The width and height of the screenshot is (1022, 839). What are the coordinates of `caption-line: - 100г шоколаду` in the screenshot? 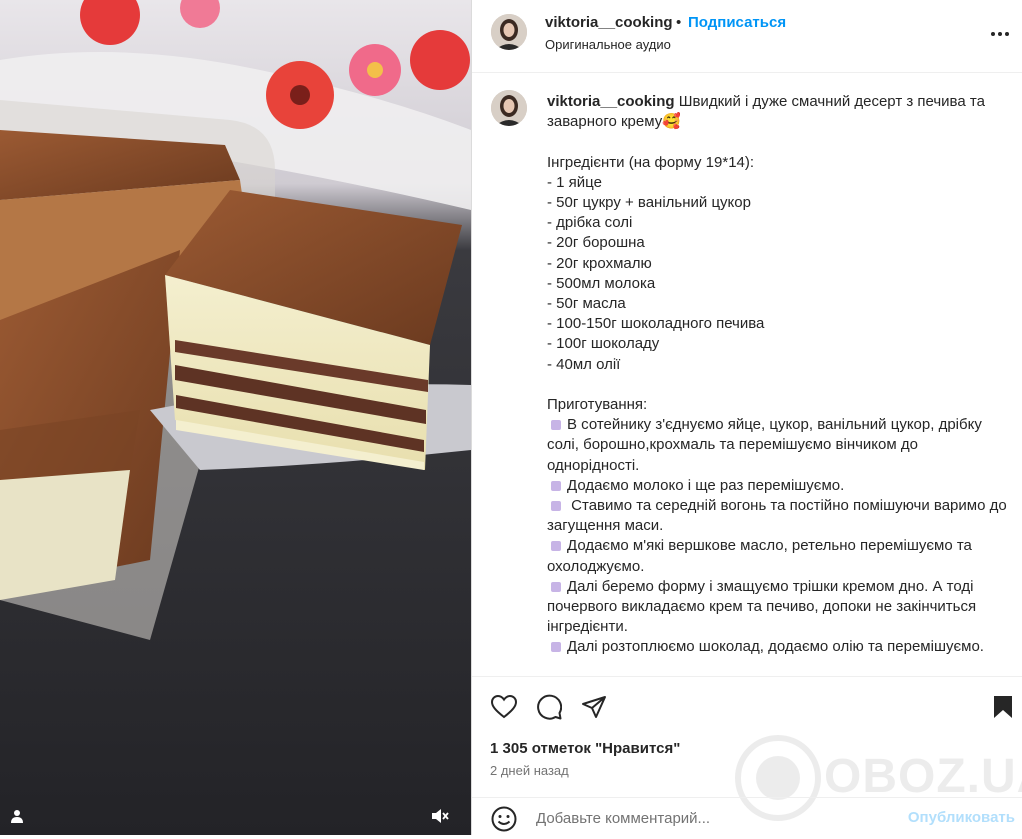 It's located at (603, 344).